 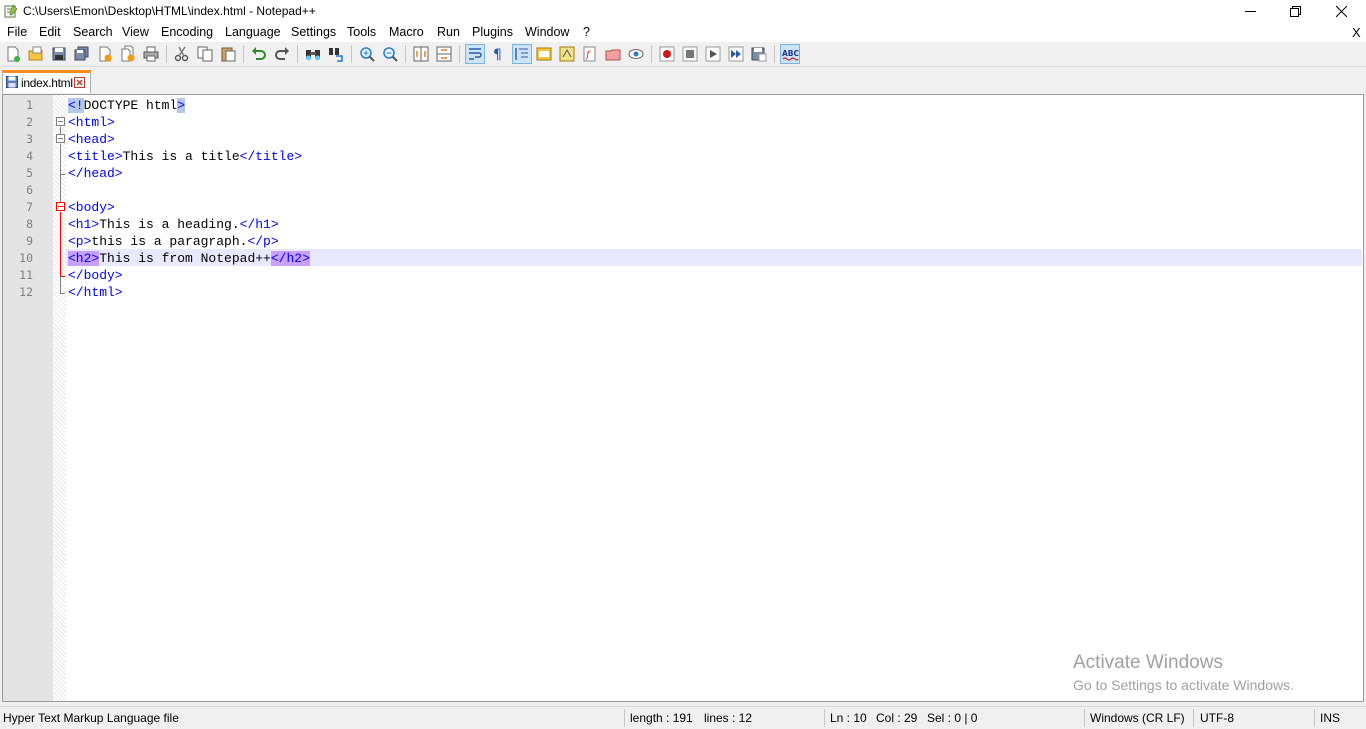 What do you see at coordinates (952, 718) in the screenshot?
I see `status-selection: Sel : 0 | 0` at bounding box center [952, 718].